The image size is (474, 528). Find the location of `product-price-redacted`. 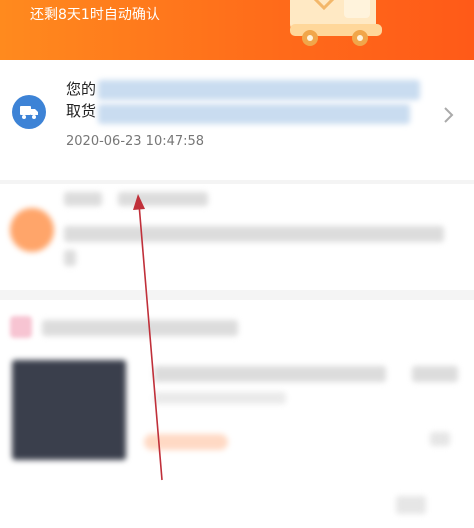

product-price-redacted is located at coordinates (435, 374).